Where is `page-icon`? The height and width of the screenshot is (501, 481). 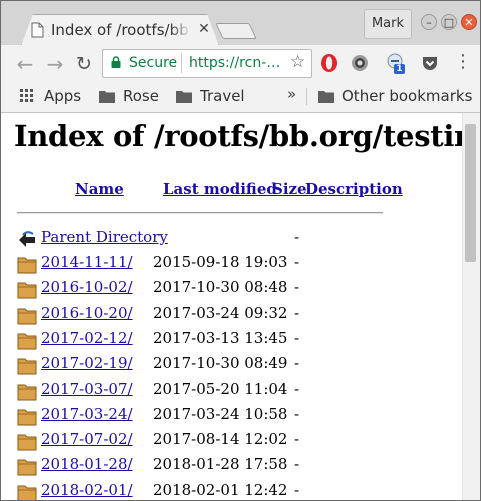
page-icon is located at coordinates (37, 30).